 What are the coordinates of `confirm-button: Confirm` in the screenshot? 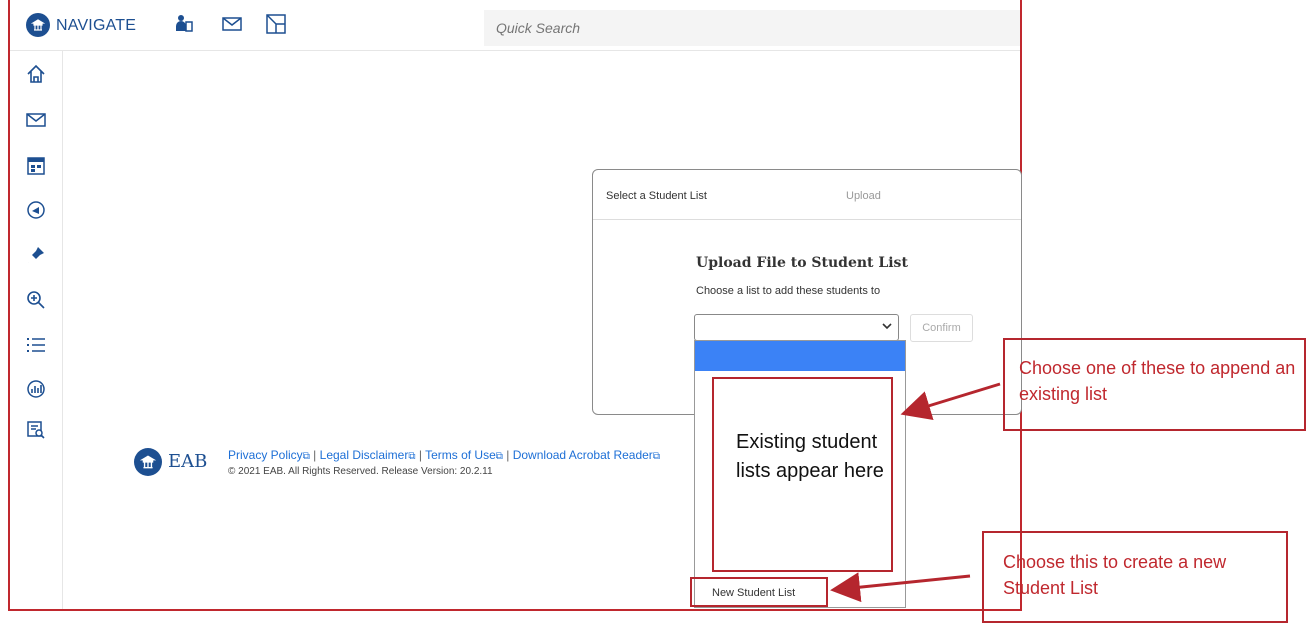 It's located at (941, 328).